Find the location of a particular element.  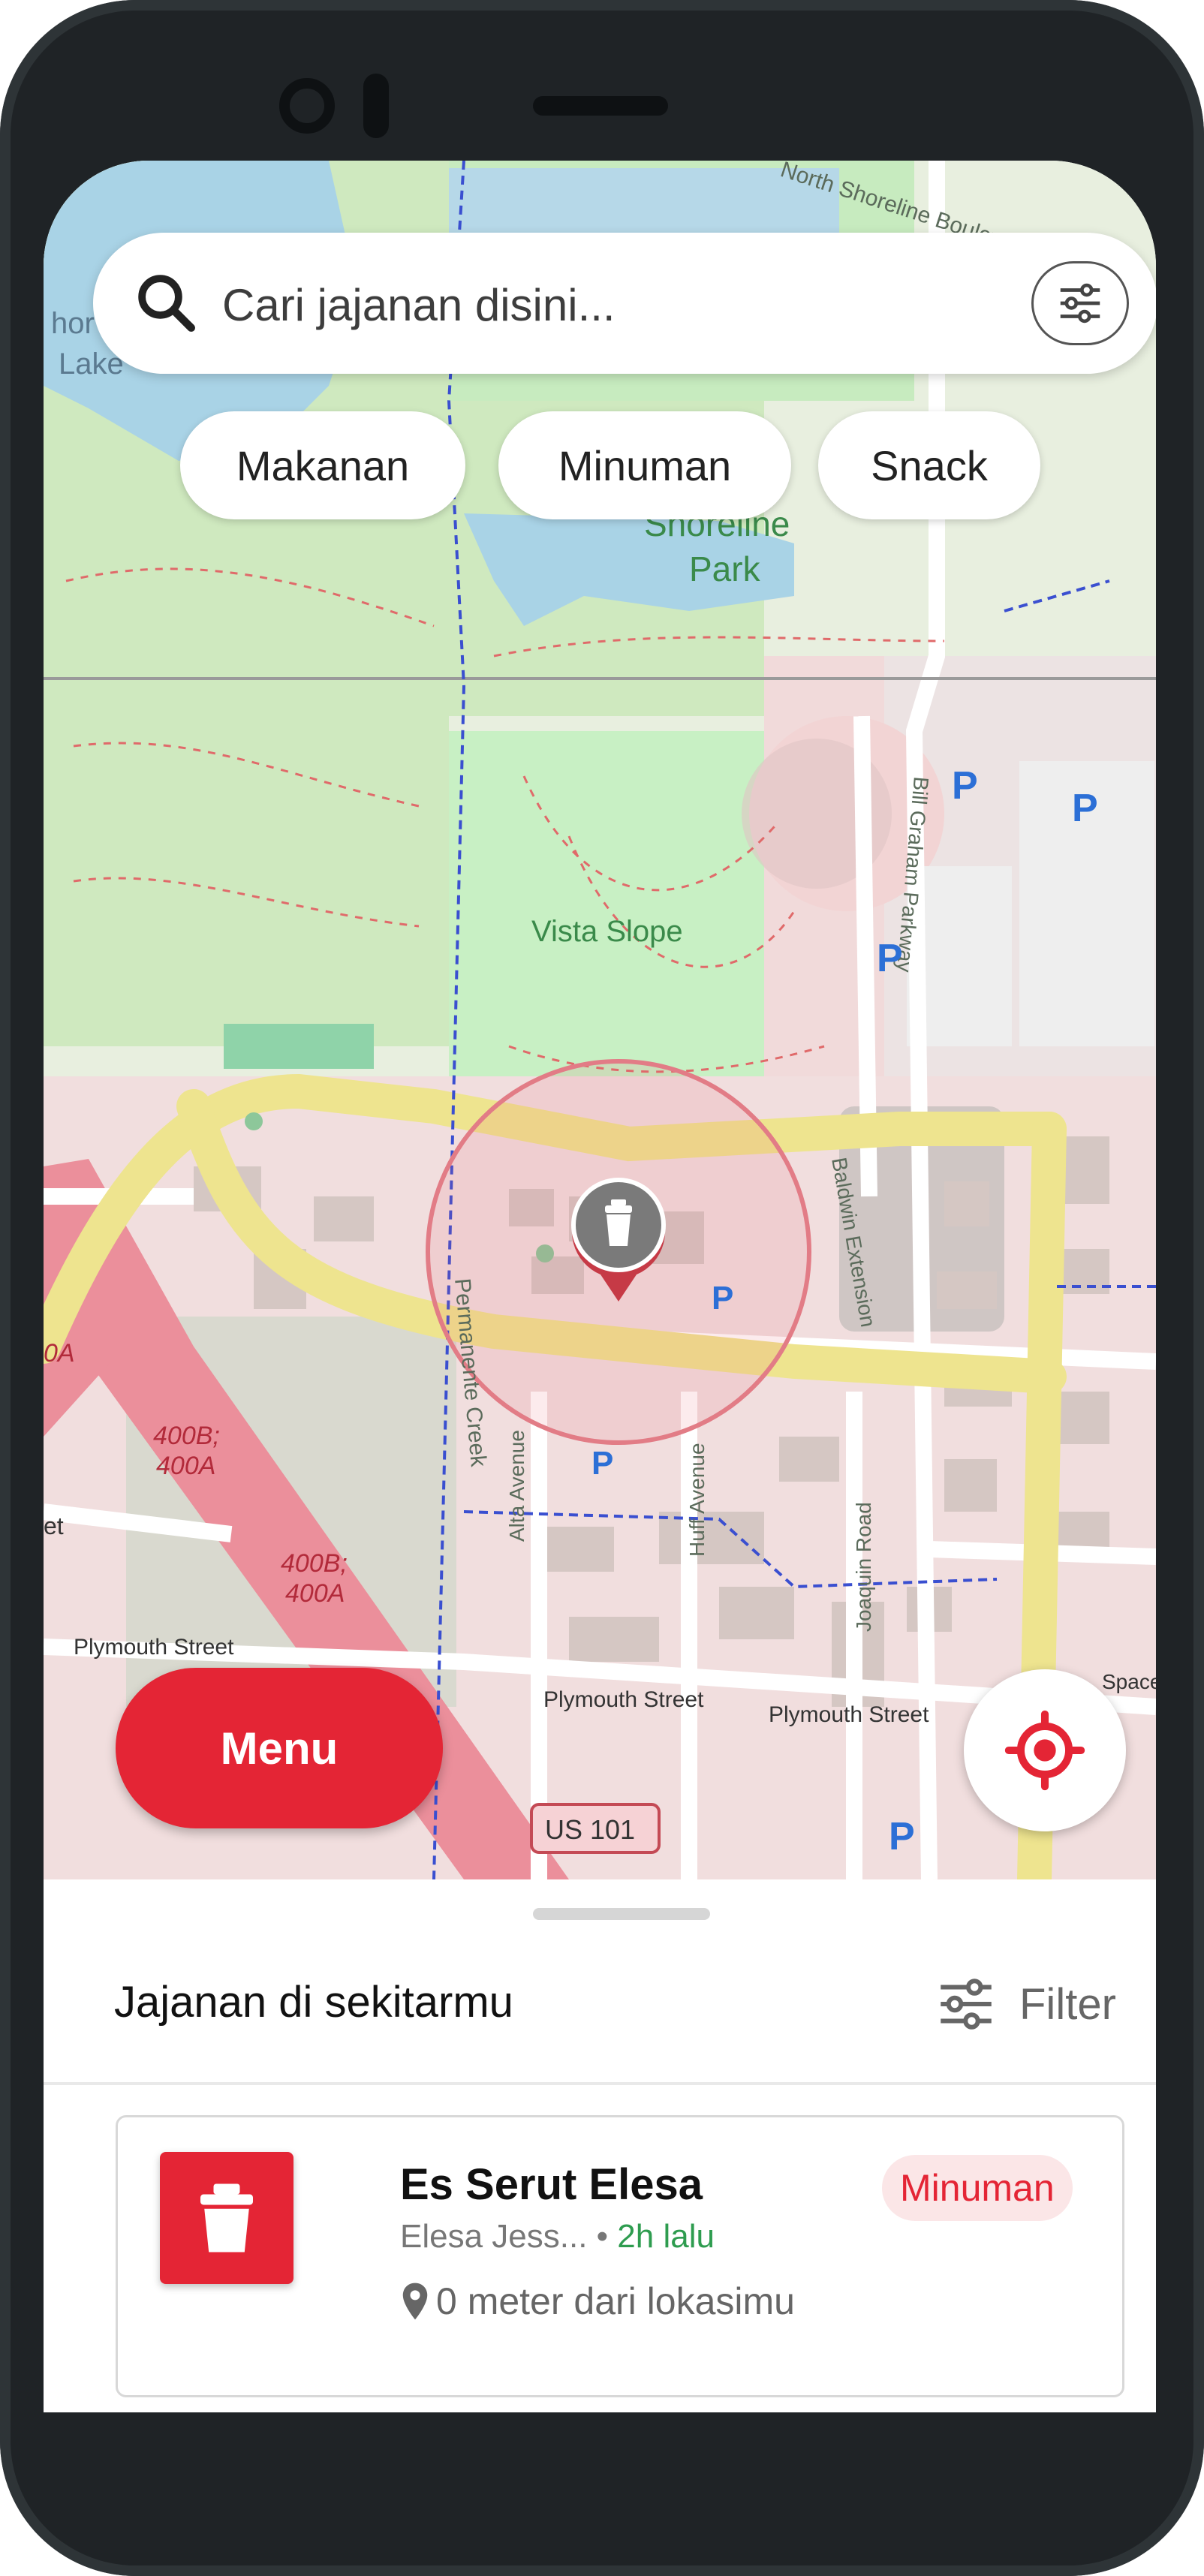

sheet-filter-button: Filter is located at coordinates (1024, 2005).